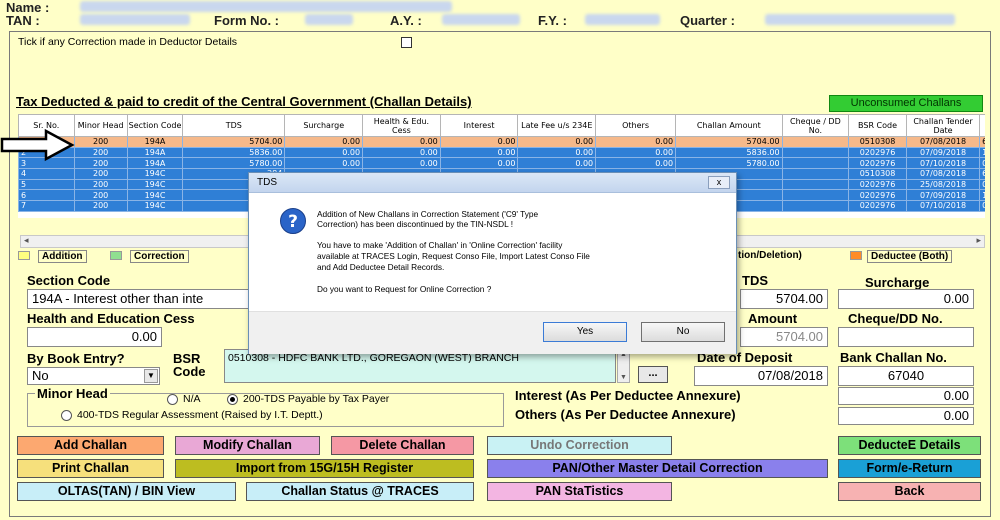 This screenshot has height=520, width=1000. I want to click on grid-cell: 194C, so click(155, 206).